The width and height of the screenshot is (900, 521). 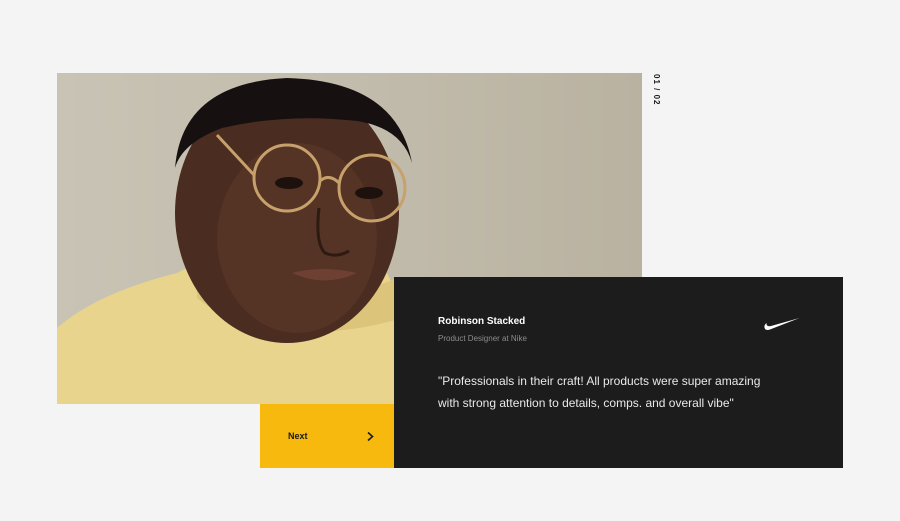 I want to click on author-role: Product Designer at Nike, so click(x=482, y=338).